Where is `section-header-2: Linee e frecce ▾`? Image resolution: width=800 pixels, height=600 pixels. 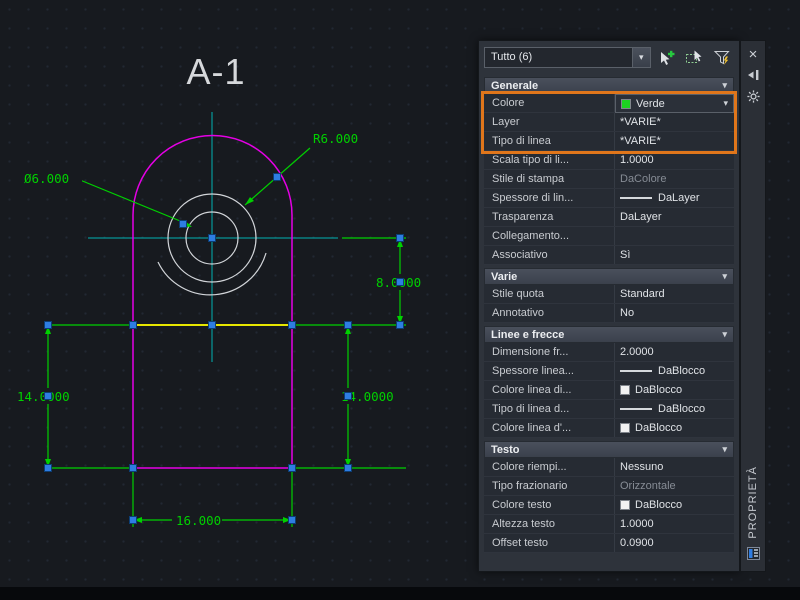
section-header-2: Linee e frecce ▾ is located at coordinates (609, 334).